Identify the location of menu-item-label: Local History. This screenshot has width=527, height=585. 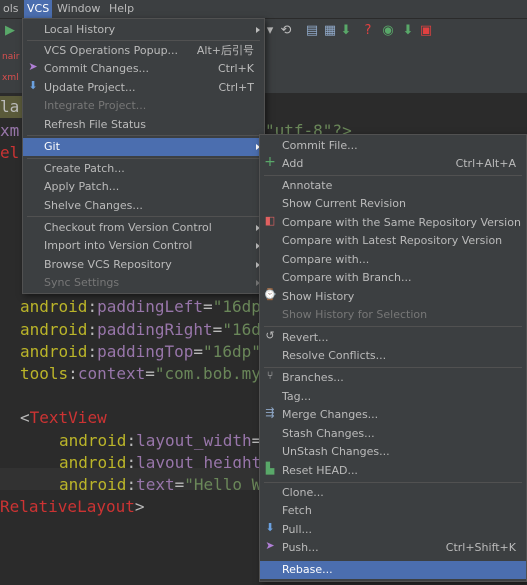
(80, 29).